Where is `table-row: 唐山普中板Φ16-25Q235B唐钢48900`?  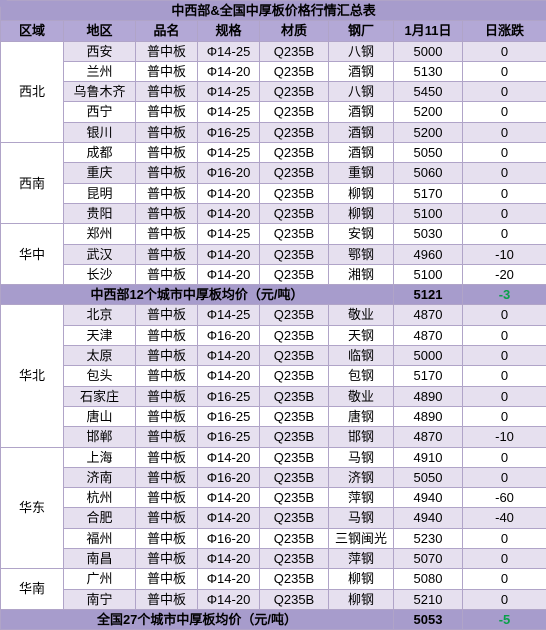
table-row: 唐山普中板Φ16-25Q235B唐钢48900 is located at coordinates (273, 416).